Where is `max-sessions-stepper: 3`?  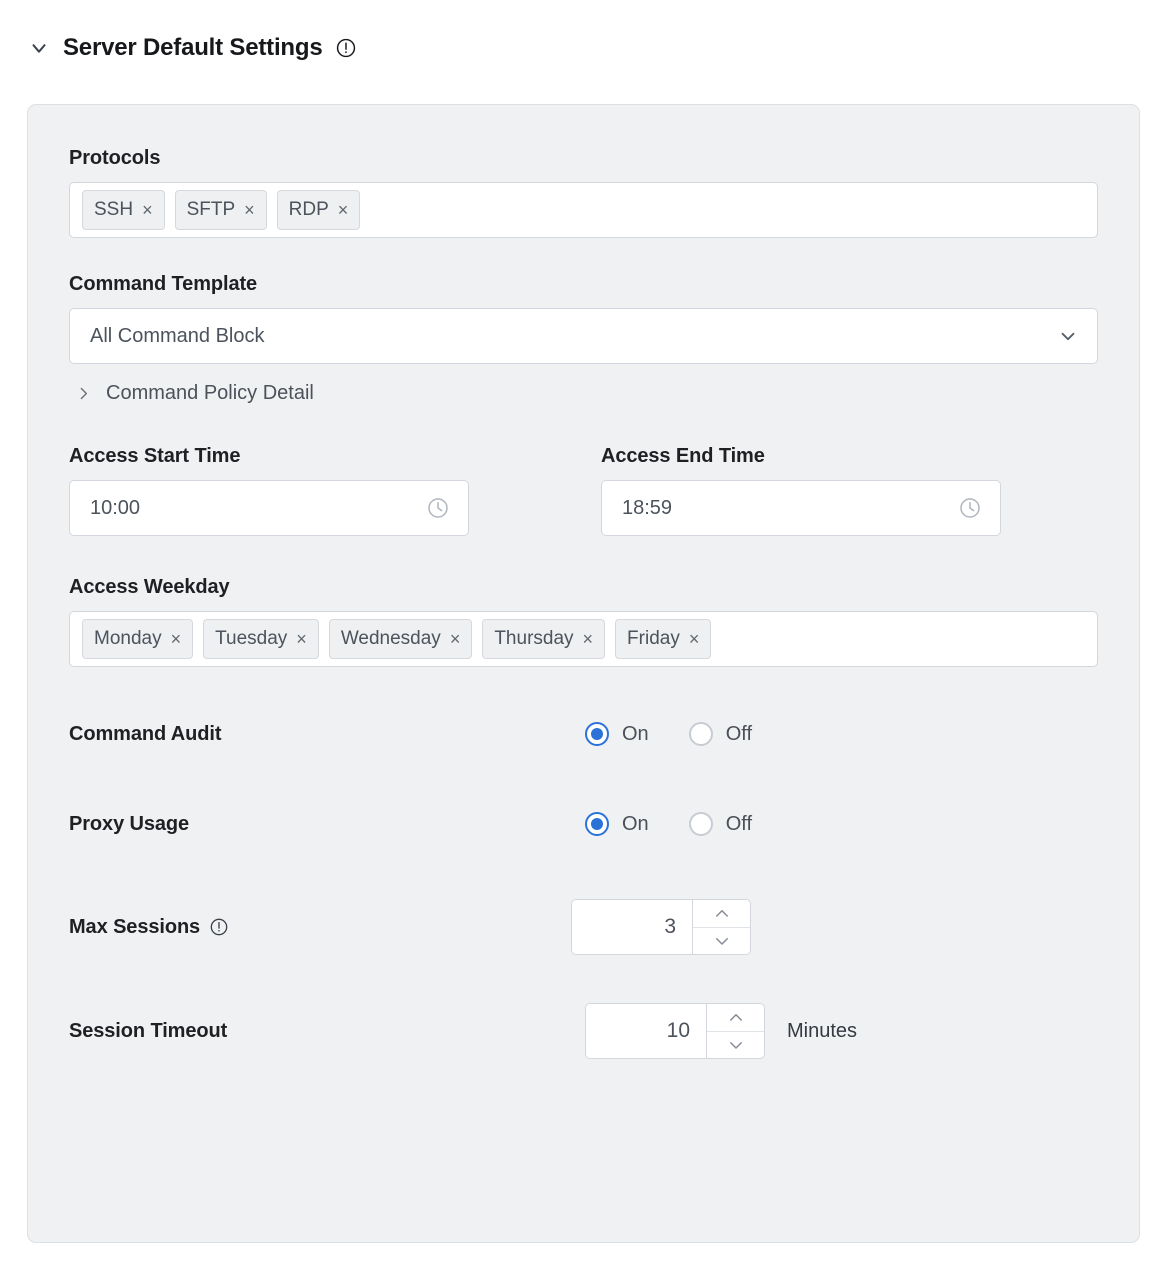 max-sessions-stepper: 3 is located at coordinates (661, 927).